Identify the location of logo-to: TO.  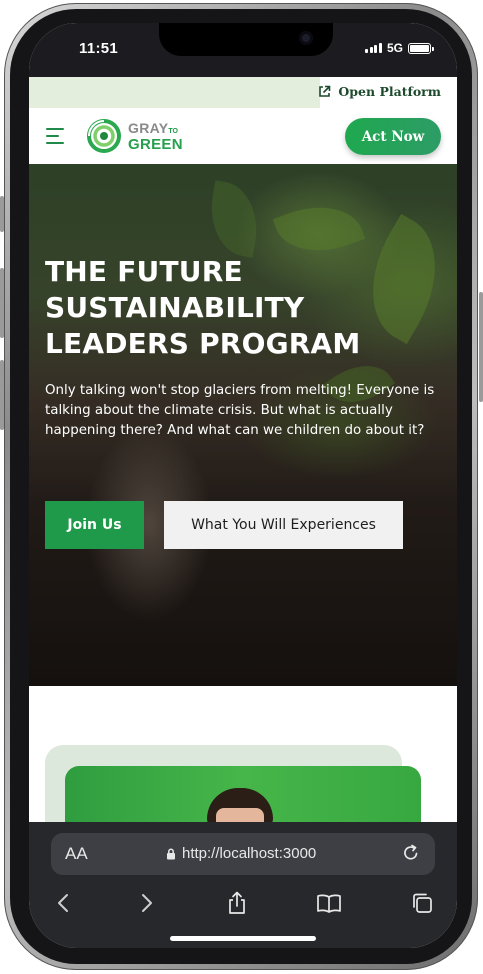
(173, 131).